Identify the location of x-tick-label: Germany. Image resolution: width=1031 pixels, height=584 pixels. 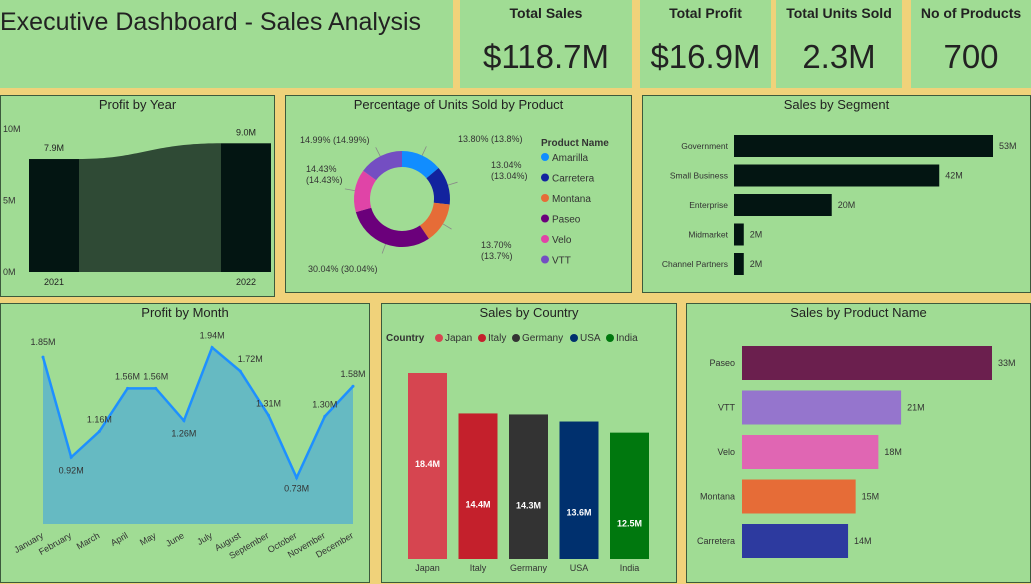
(529, 568).